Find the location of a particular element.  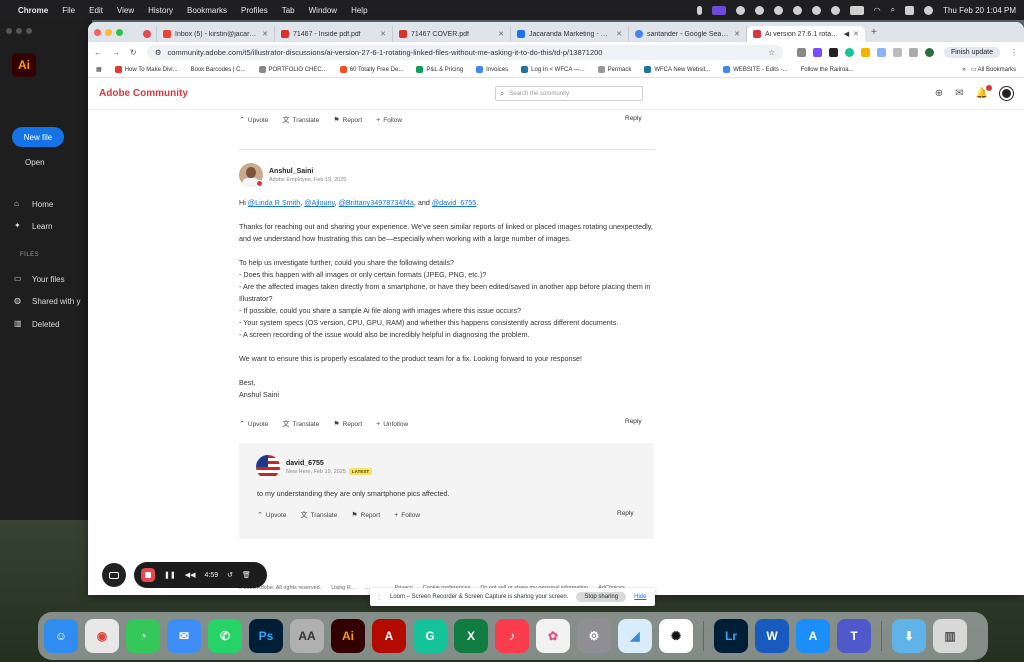

menubar-clock: Thu Feb 20 1:04 PM is located at coordinates (979, 10).